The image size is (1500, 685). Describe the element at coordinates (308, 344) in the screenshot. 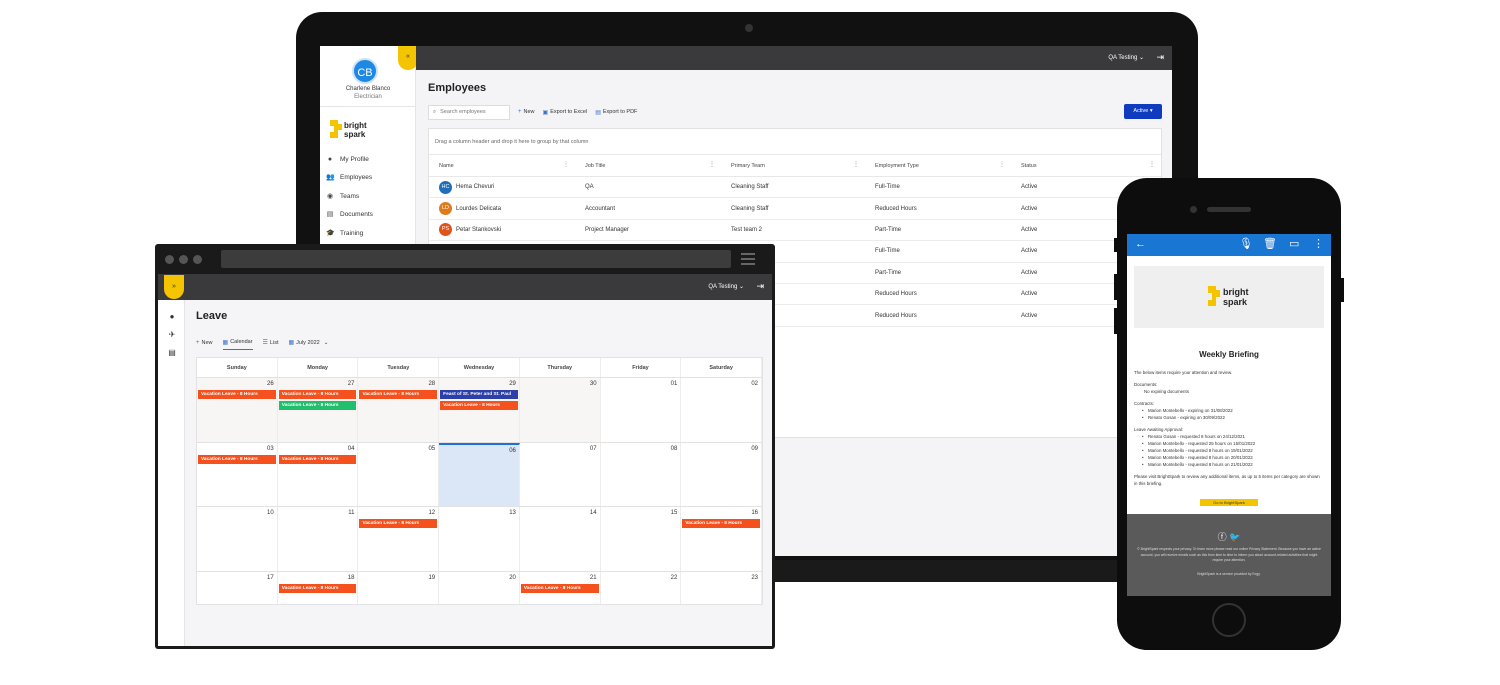

I see `month-picker: ▦ July 2022 ⌄` at that location.